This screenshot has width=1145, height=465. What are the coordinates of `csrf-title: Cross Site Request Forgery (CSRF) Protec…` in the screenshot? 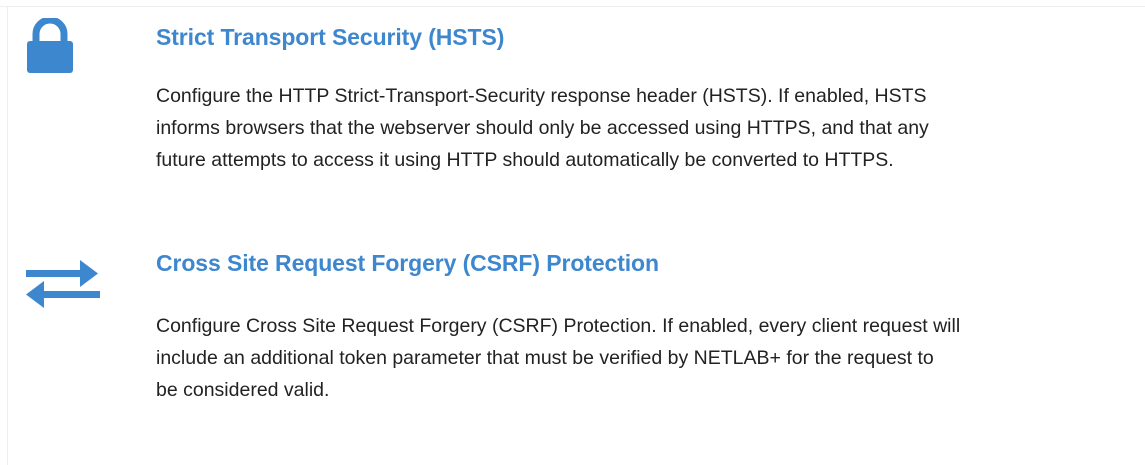 It's located at (407, 263).